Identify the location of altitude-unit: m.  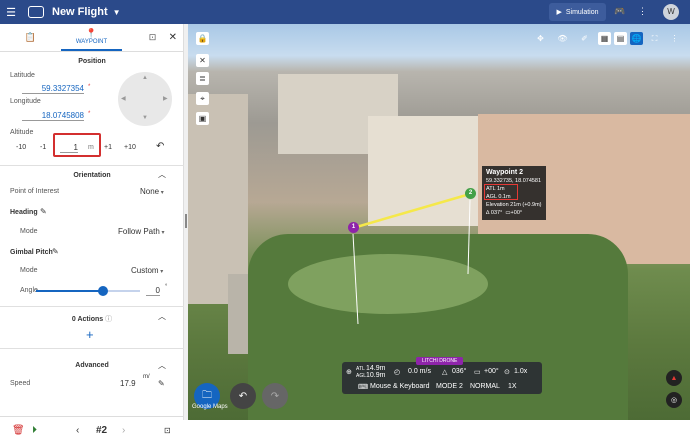
(91, 147).